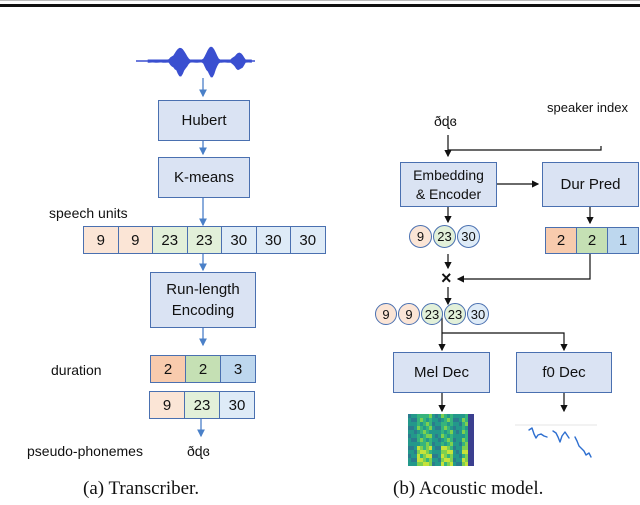 The height and width of the screenshot is (505, 640). Describe the element at coordinates (525, 148) in the screenshot. I see `line-speaker-index` at that location.